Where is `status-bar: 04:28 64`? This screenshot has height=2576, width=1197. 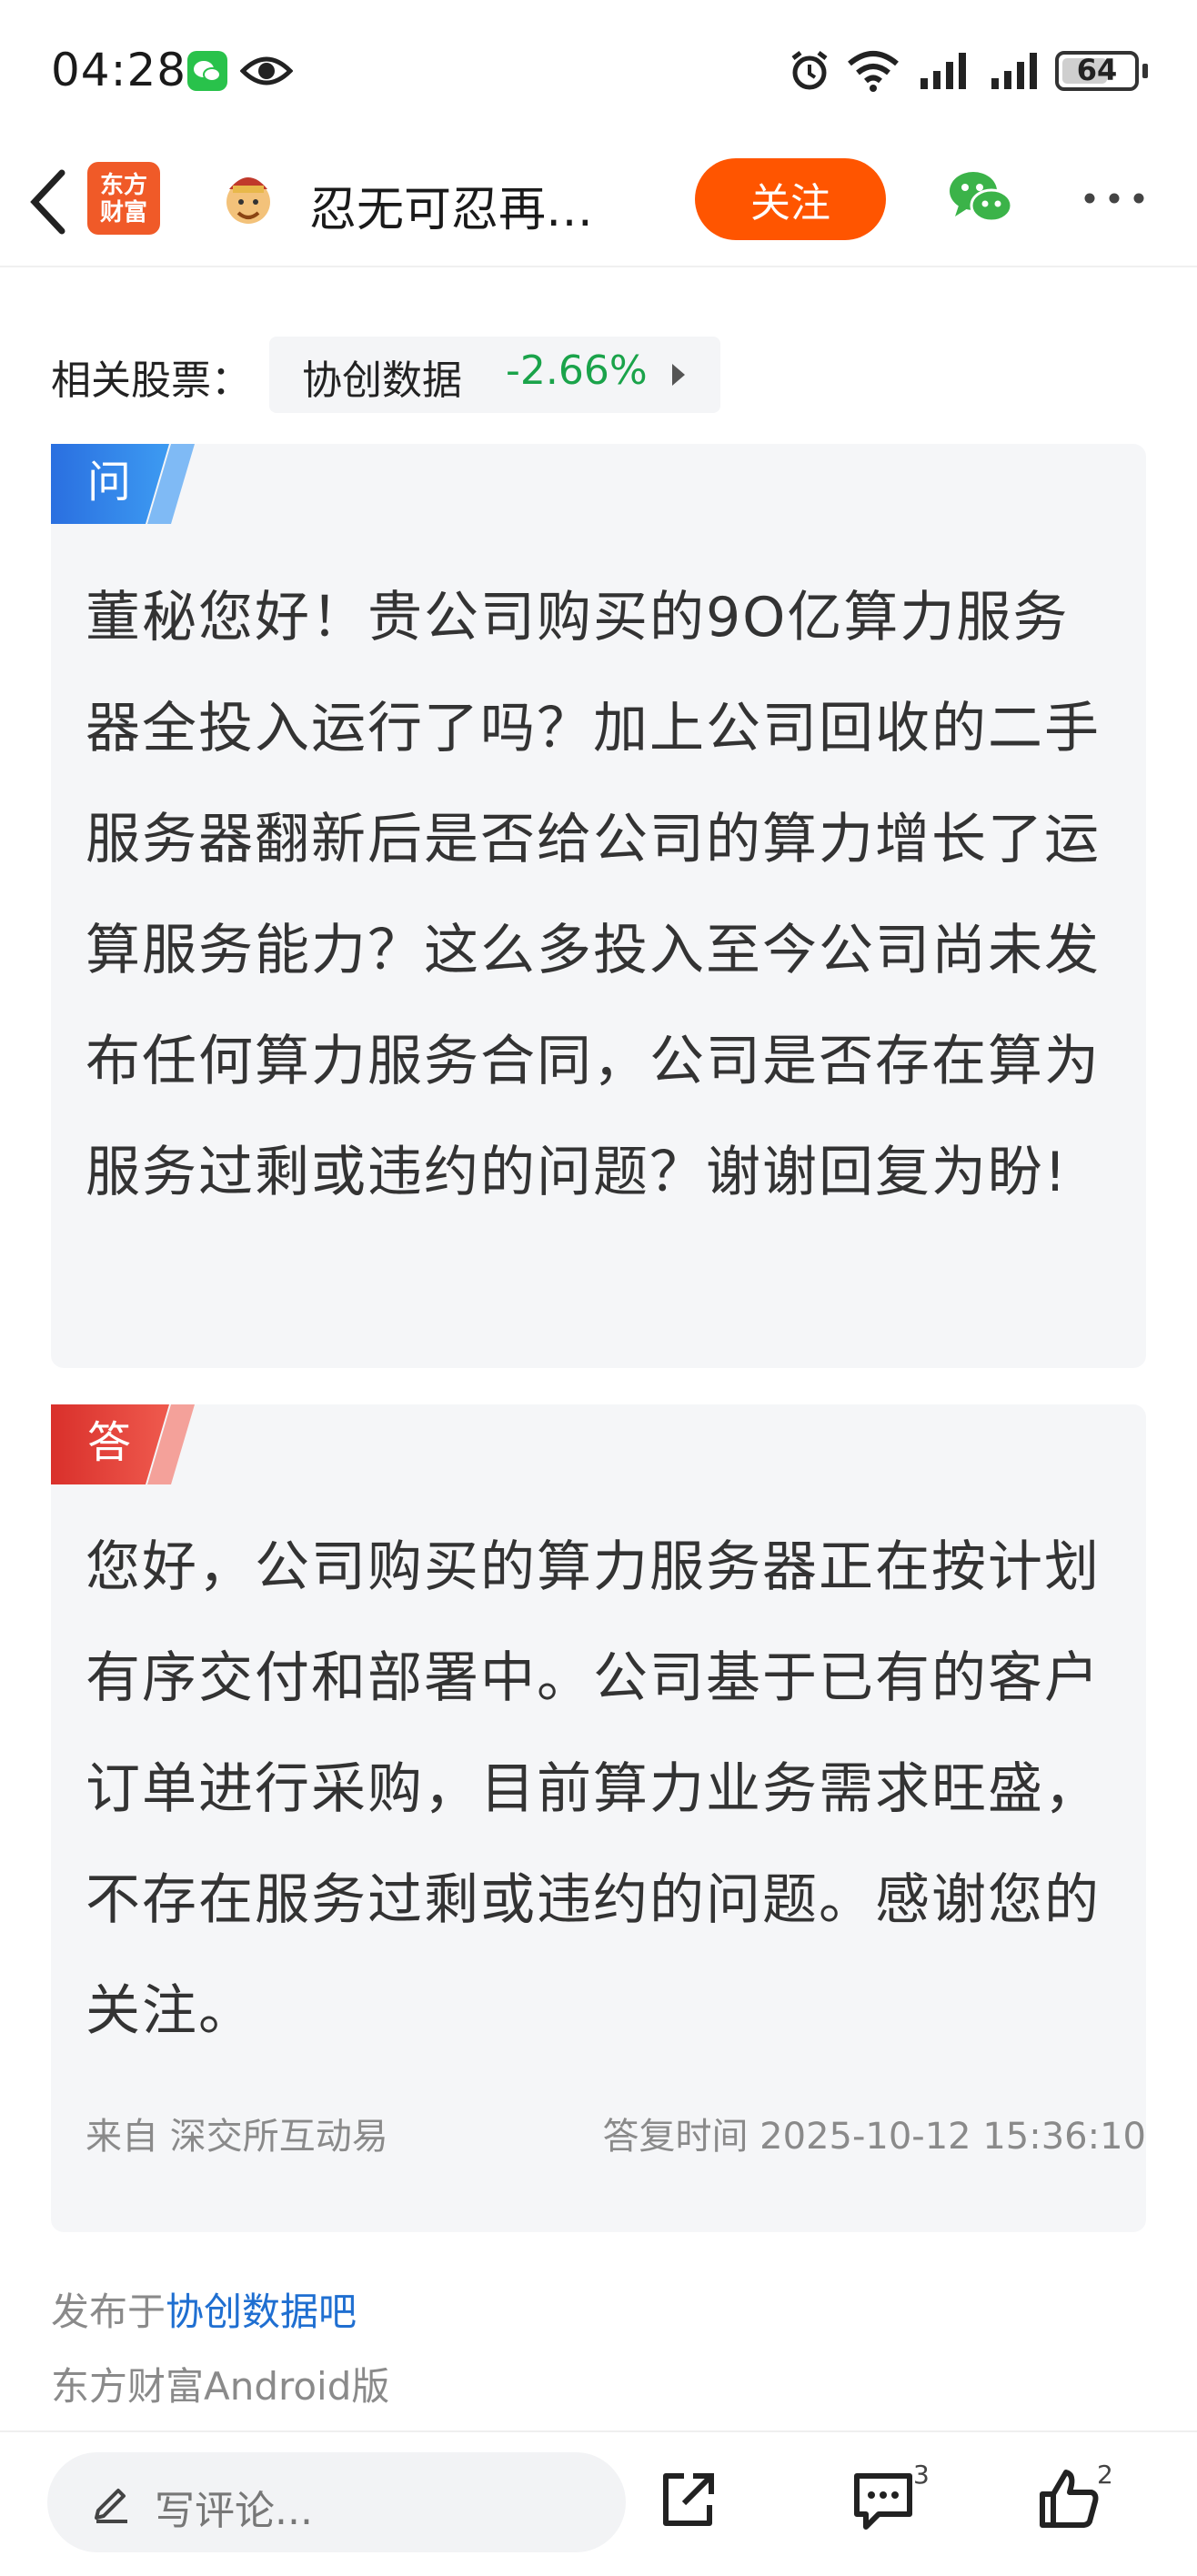 status-bar: 04:28 64 is located at coordinates (598, 73).